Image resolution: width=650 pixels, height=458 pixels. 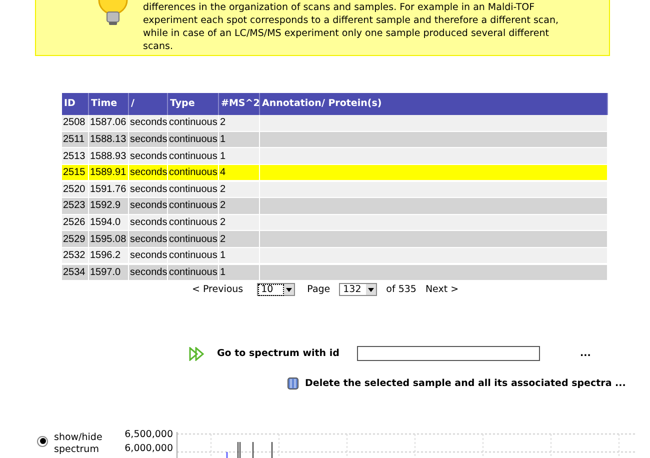 I want to click on table-cell-text: 2515, so click(x=74, y=173).